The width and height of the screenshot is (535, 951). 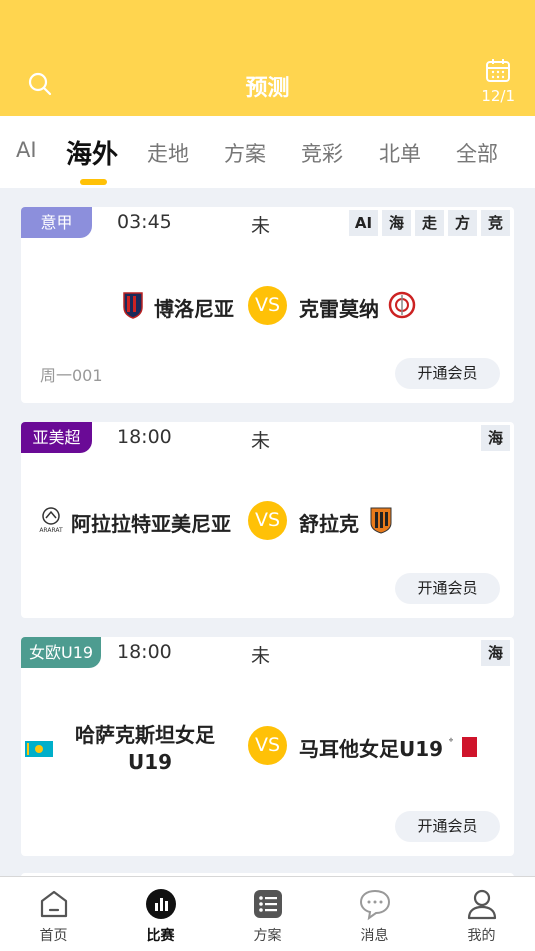 What do you see at coordinates (339, 309) in the screenshot?
I see `away-team: 克雷莫纳` at bounding box center [339, 309].